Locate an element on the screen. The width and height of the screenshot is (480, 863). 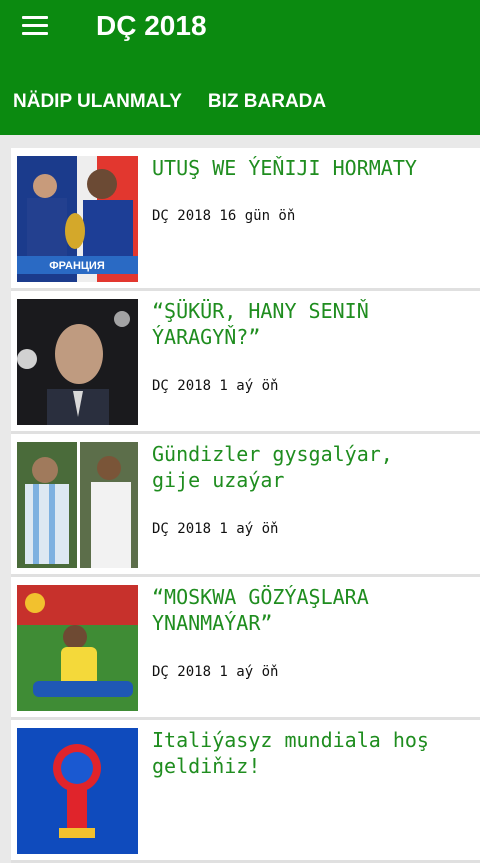
article-title: UTUŞ WE ÝEŇIJI HORMATY is located at coordinates (284, 168).